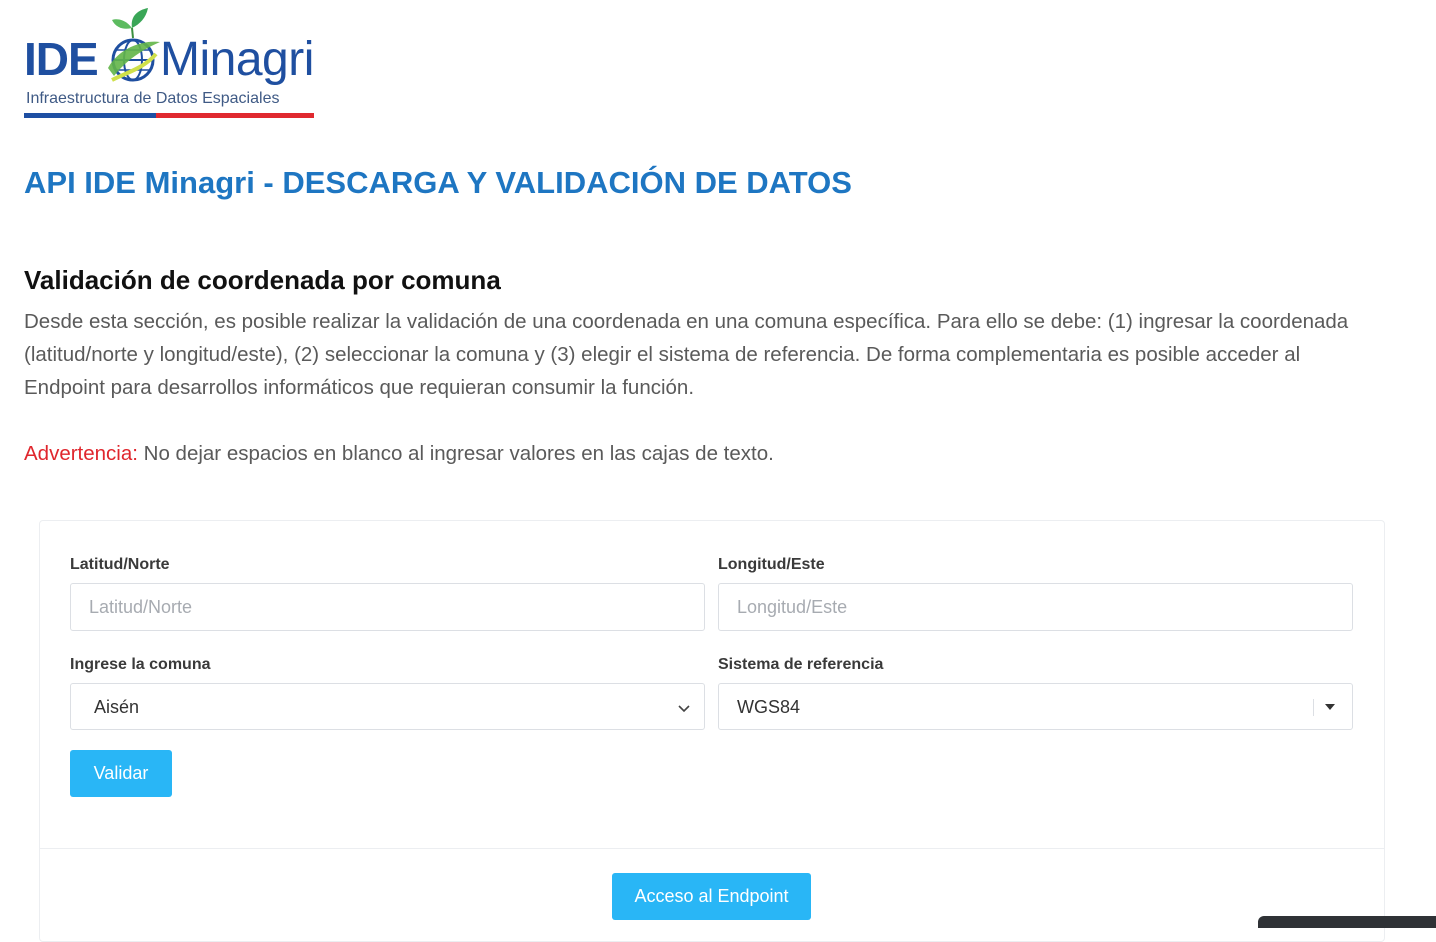 This screenshot has width=1436, height=942. I want to click on overlay-corner, so click(1347, 922).